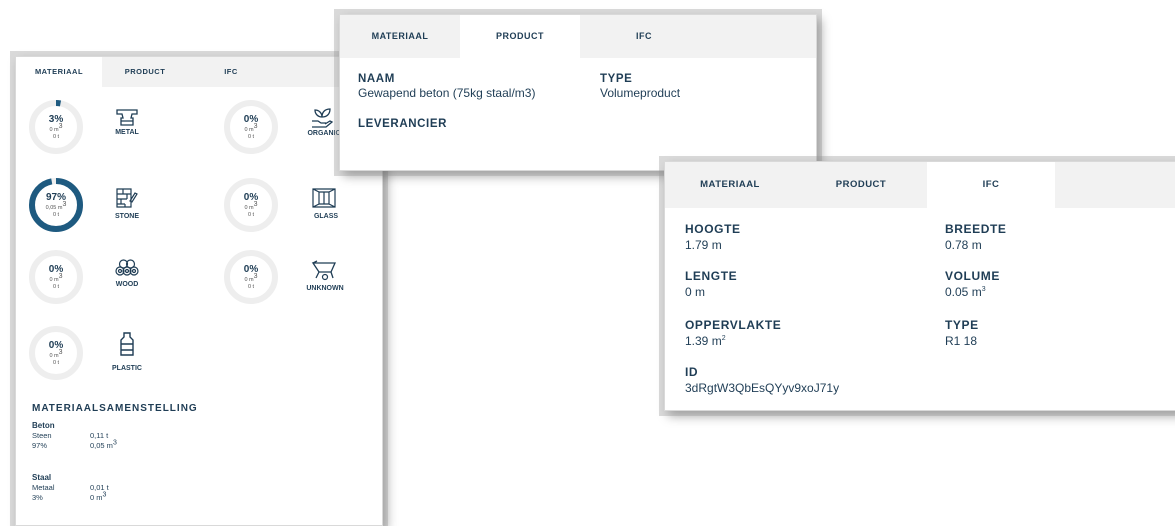 The height and width of the screenshot is (526, 1175). I want to click on brick-wall-icon, so click(127, 200).